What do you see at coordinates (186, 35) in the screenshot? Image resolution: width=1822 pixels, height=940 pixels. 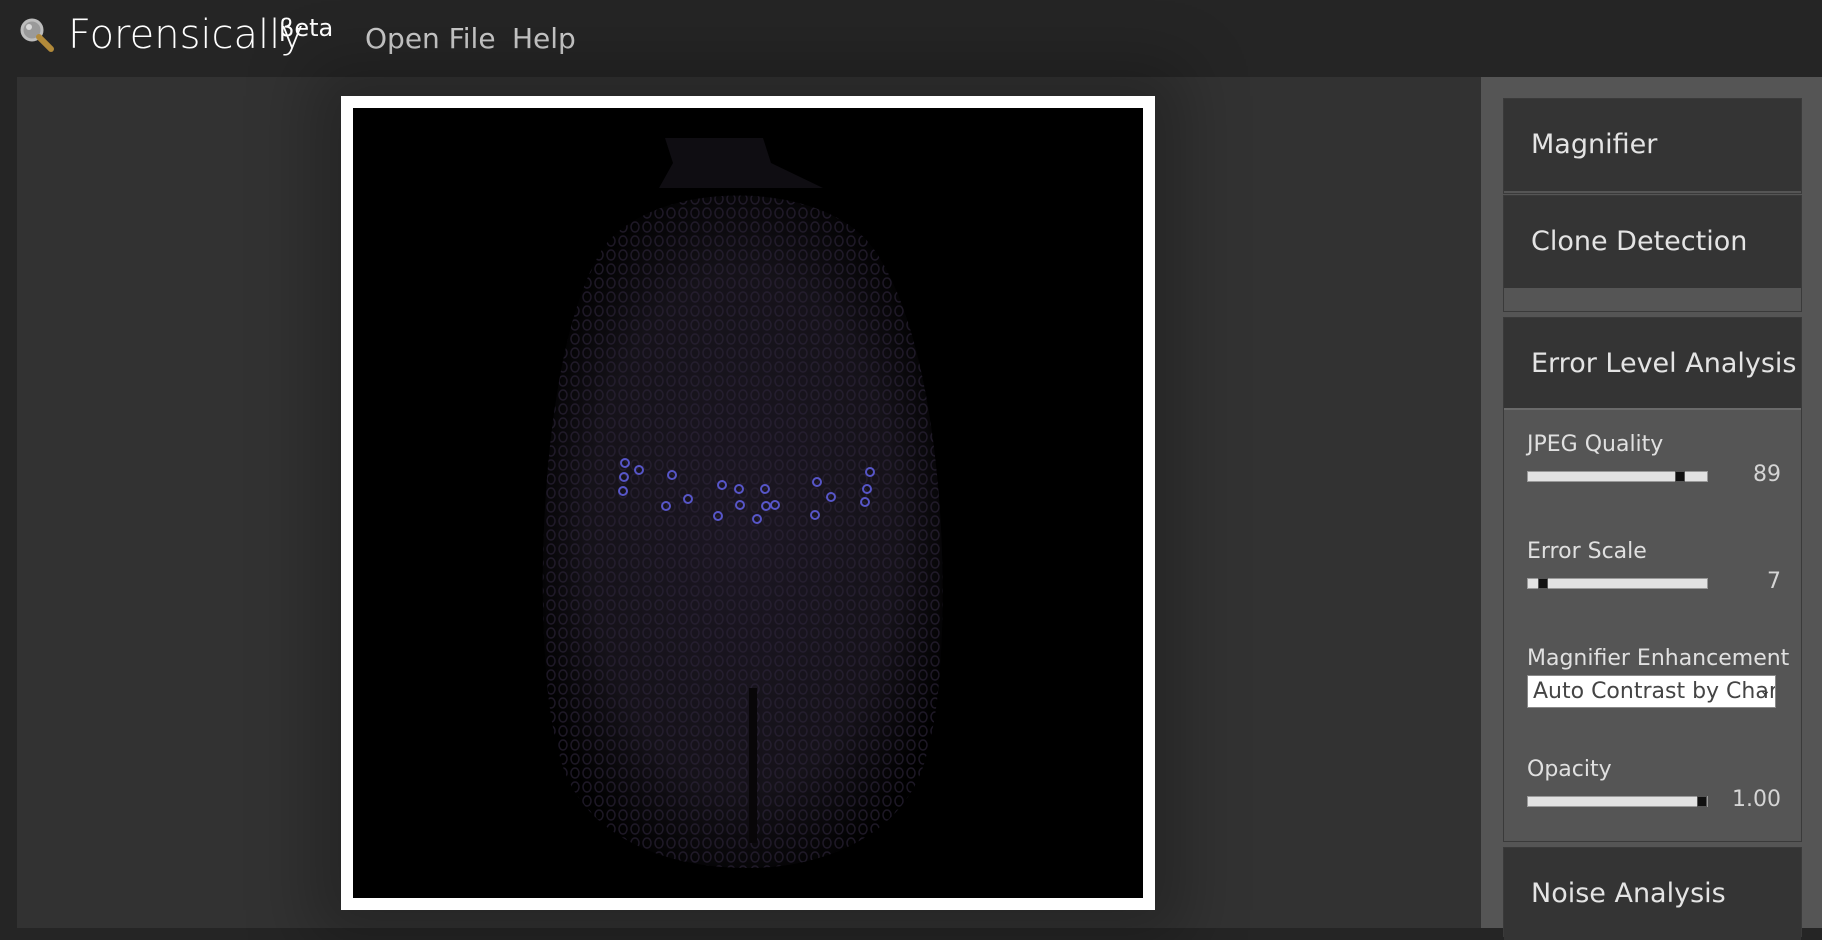 I see `app-title: Forensically` at bounding box center [186, 35].